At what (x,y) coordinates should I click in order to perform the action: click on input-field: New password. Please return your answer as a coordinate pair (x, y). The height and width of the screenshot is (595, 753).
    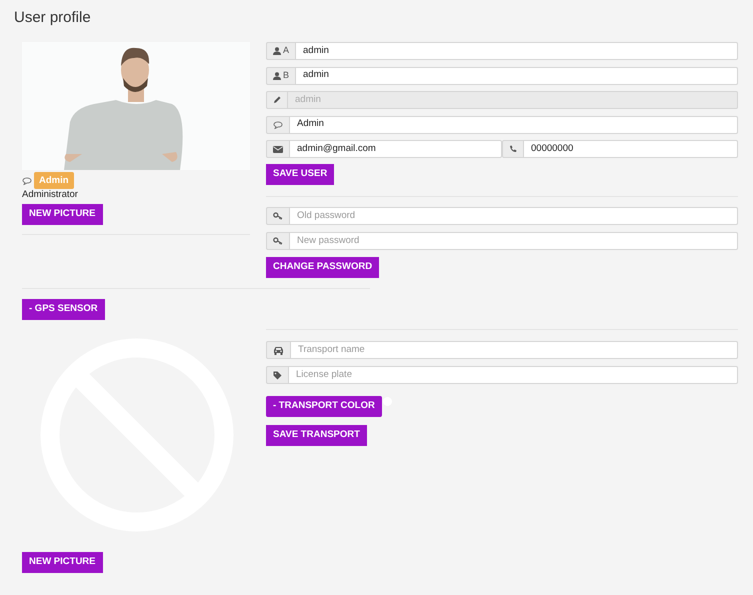
    Looking at the image, I should click on (514, 241).